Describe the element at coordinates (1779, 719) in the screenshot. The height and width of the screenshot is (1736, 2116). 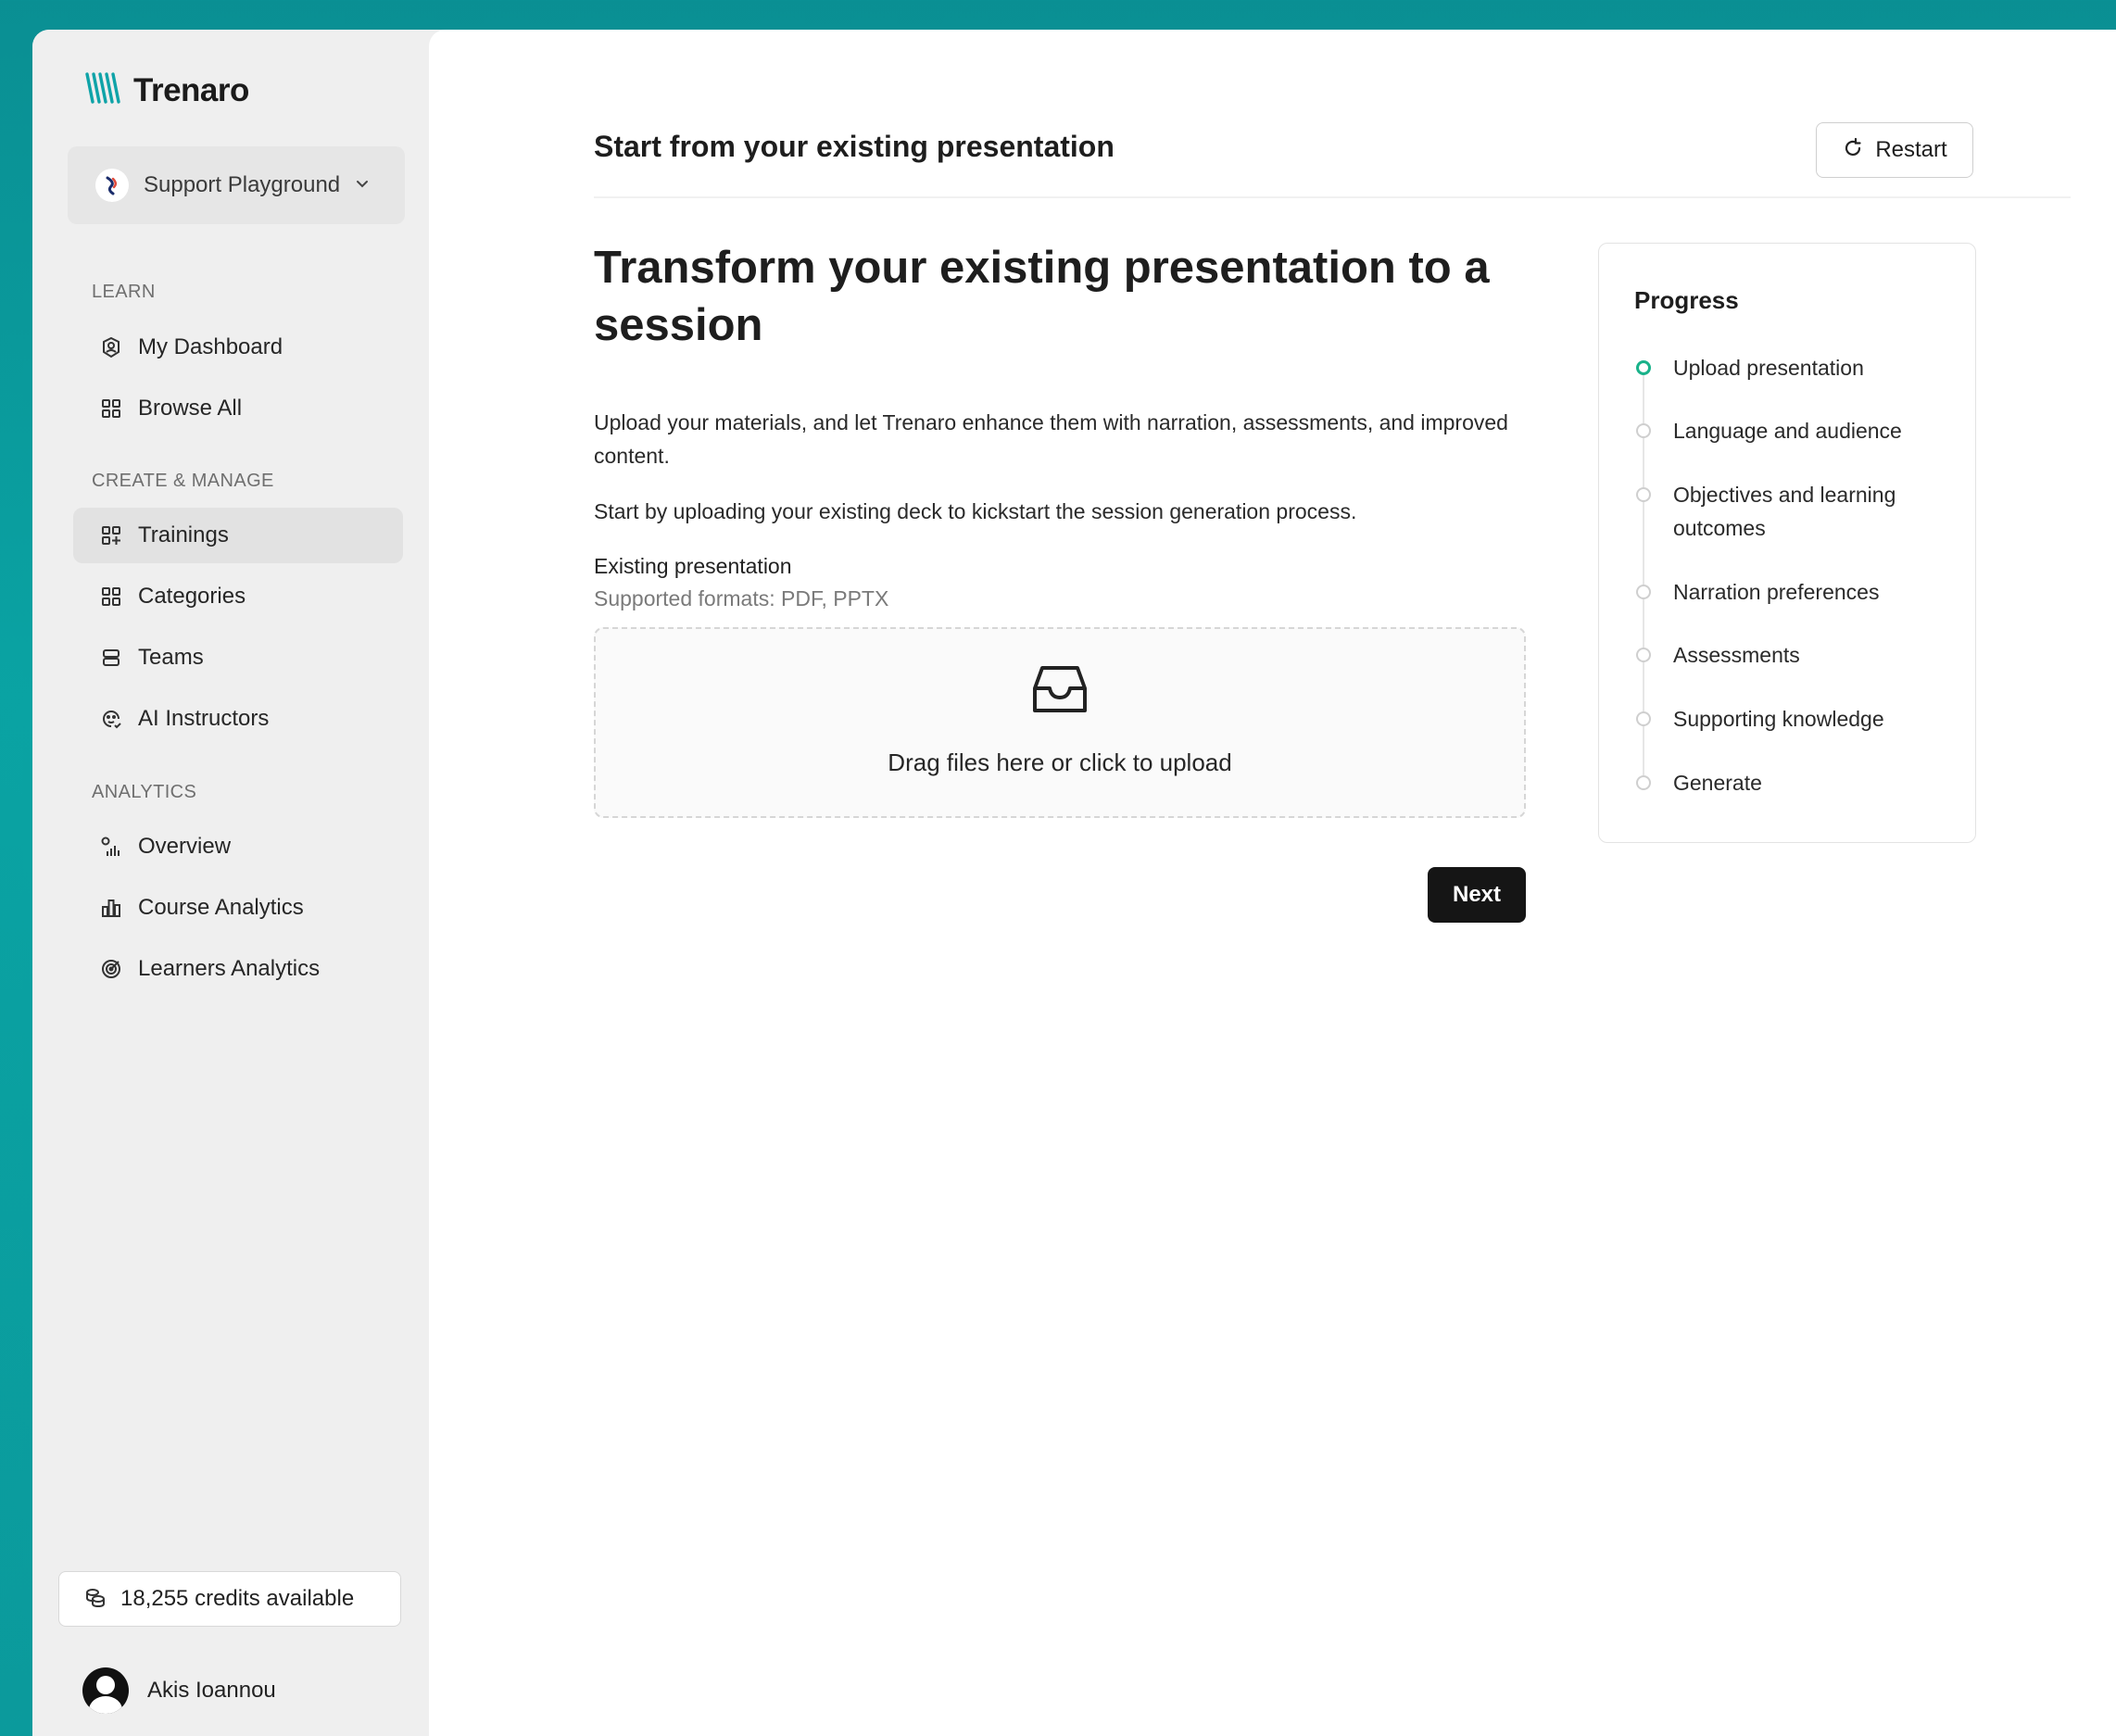
I see `step-label: Supporting knowledge` at that location.